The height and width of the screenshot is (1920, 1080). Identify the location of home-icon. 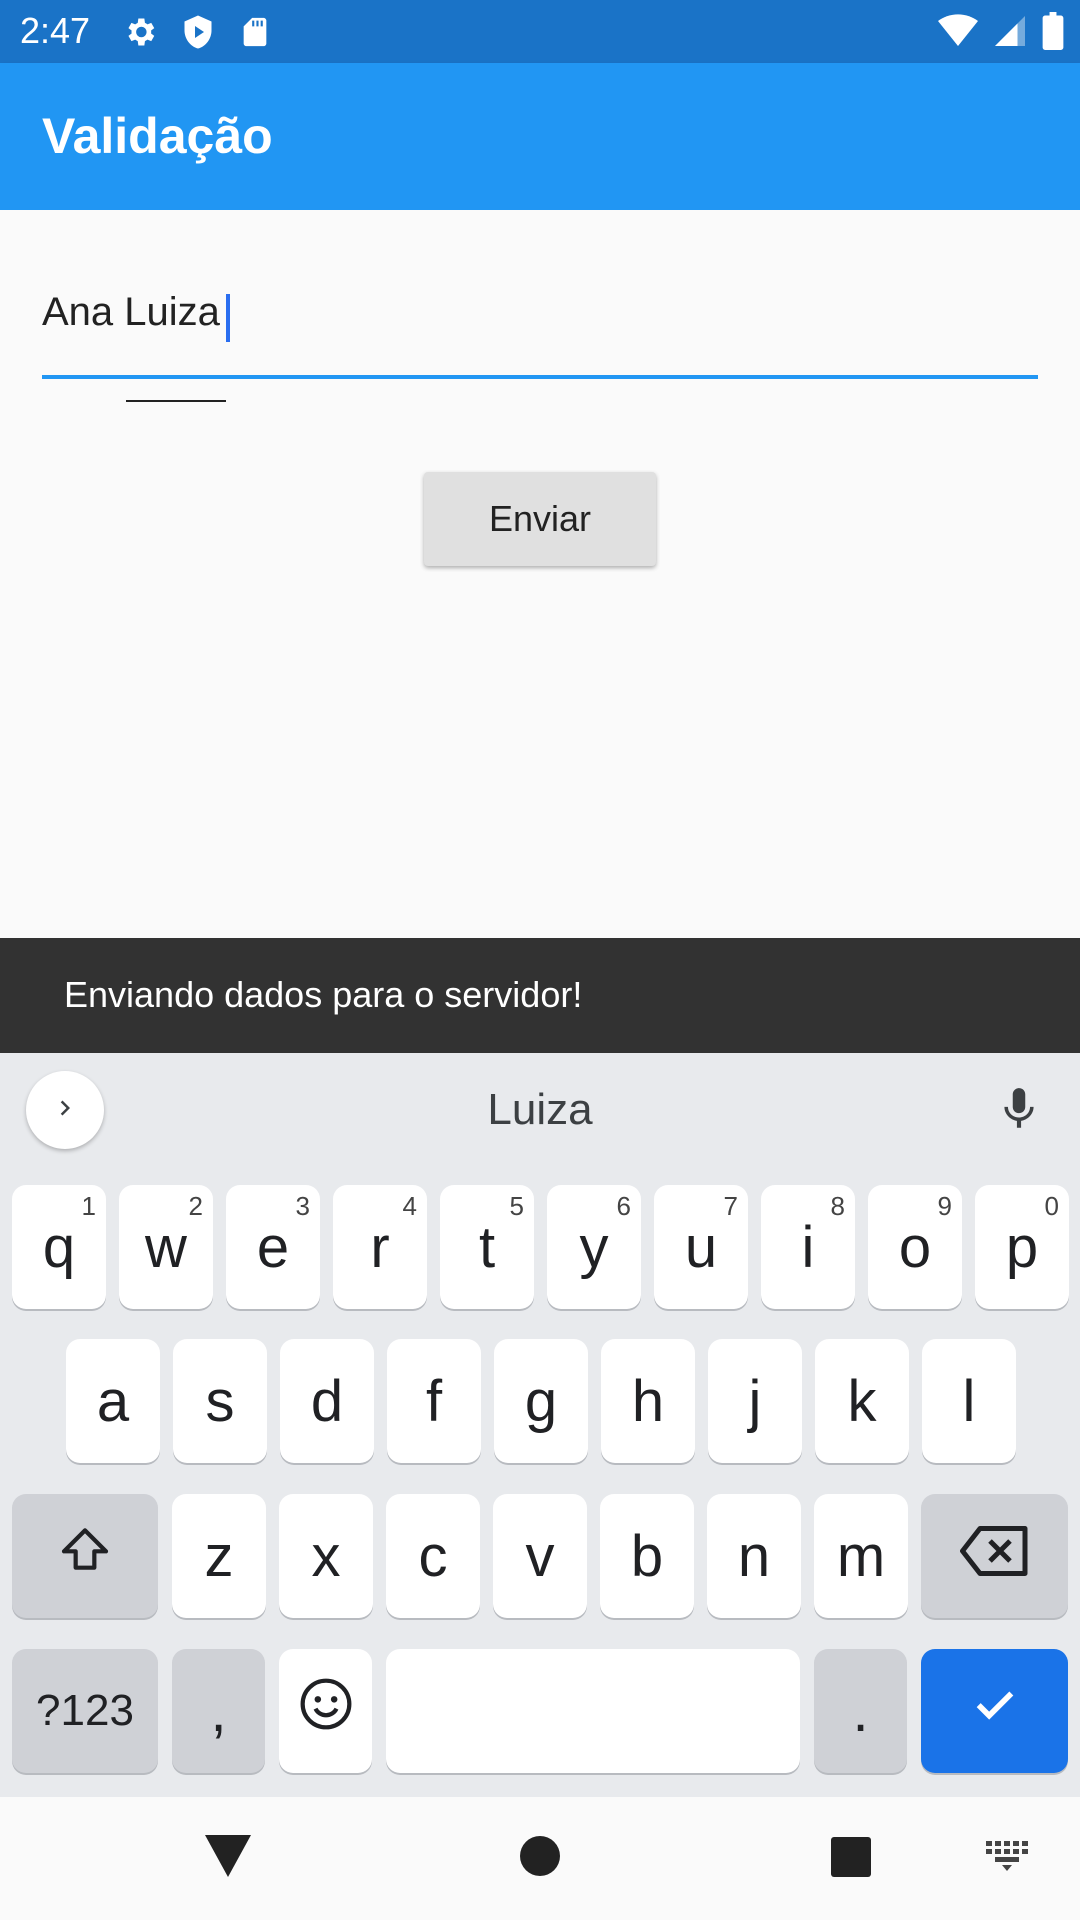
(540, 1858).